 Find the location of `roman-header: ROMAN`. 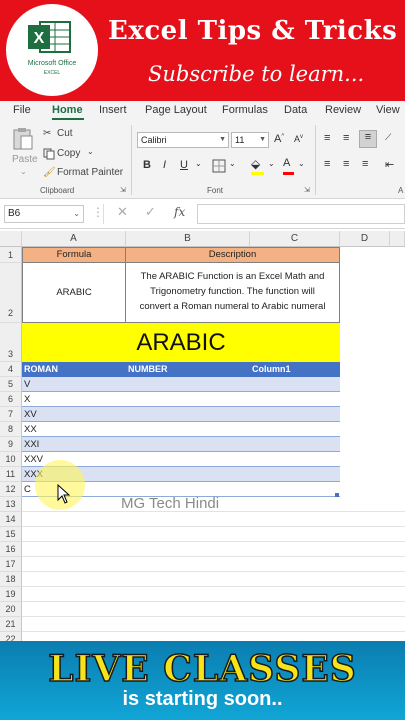

roman-header: ROMAN is located at coordinates (41, 369).